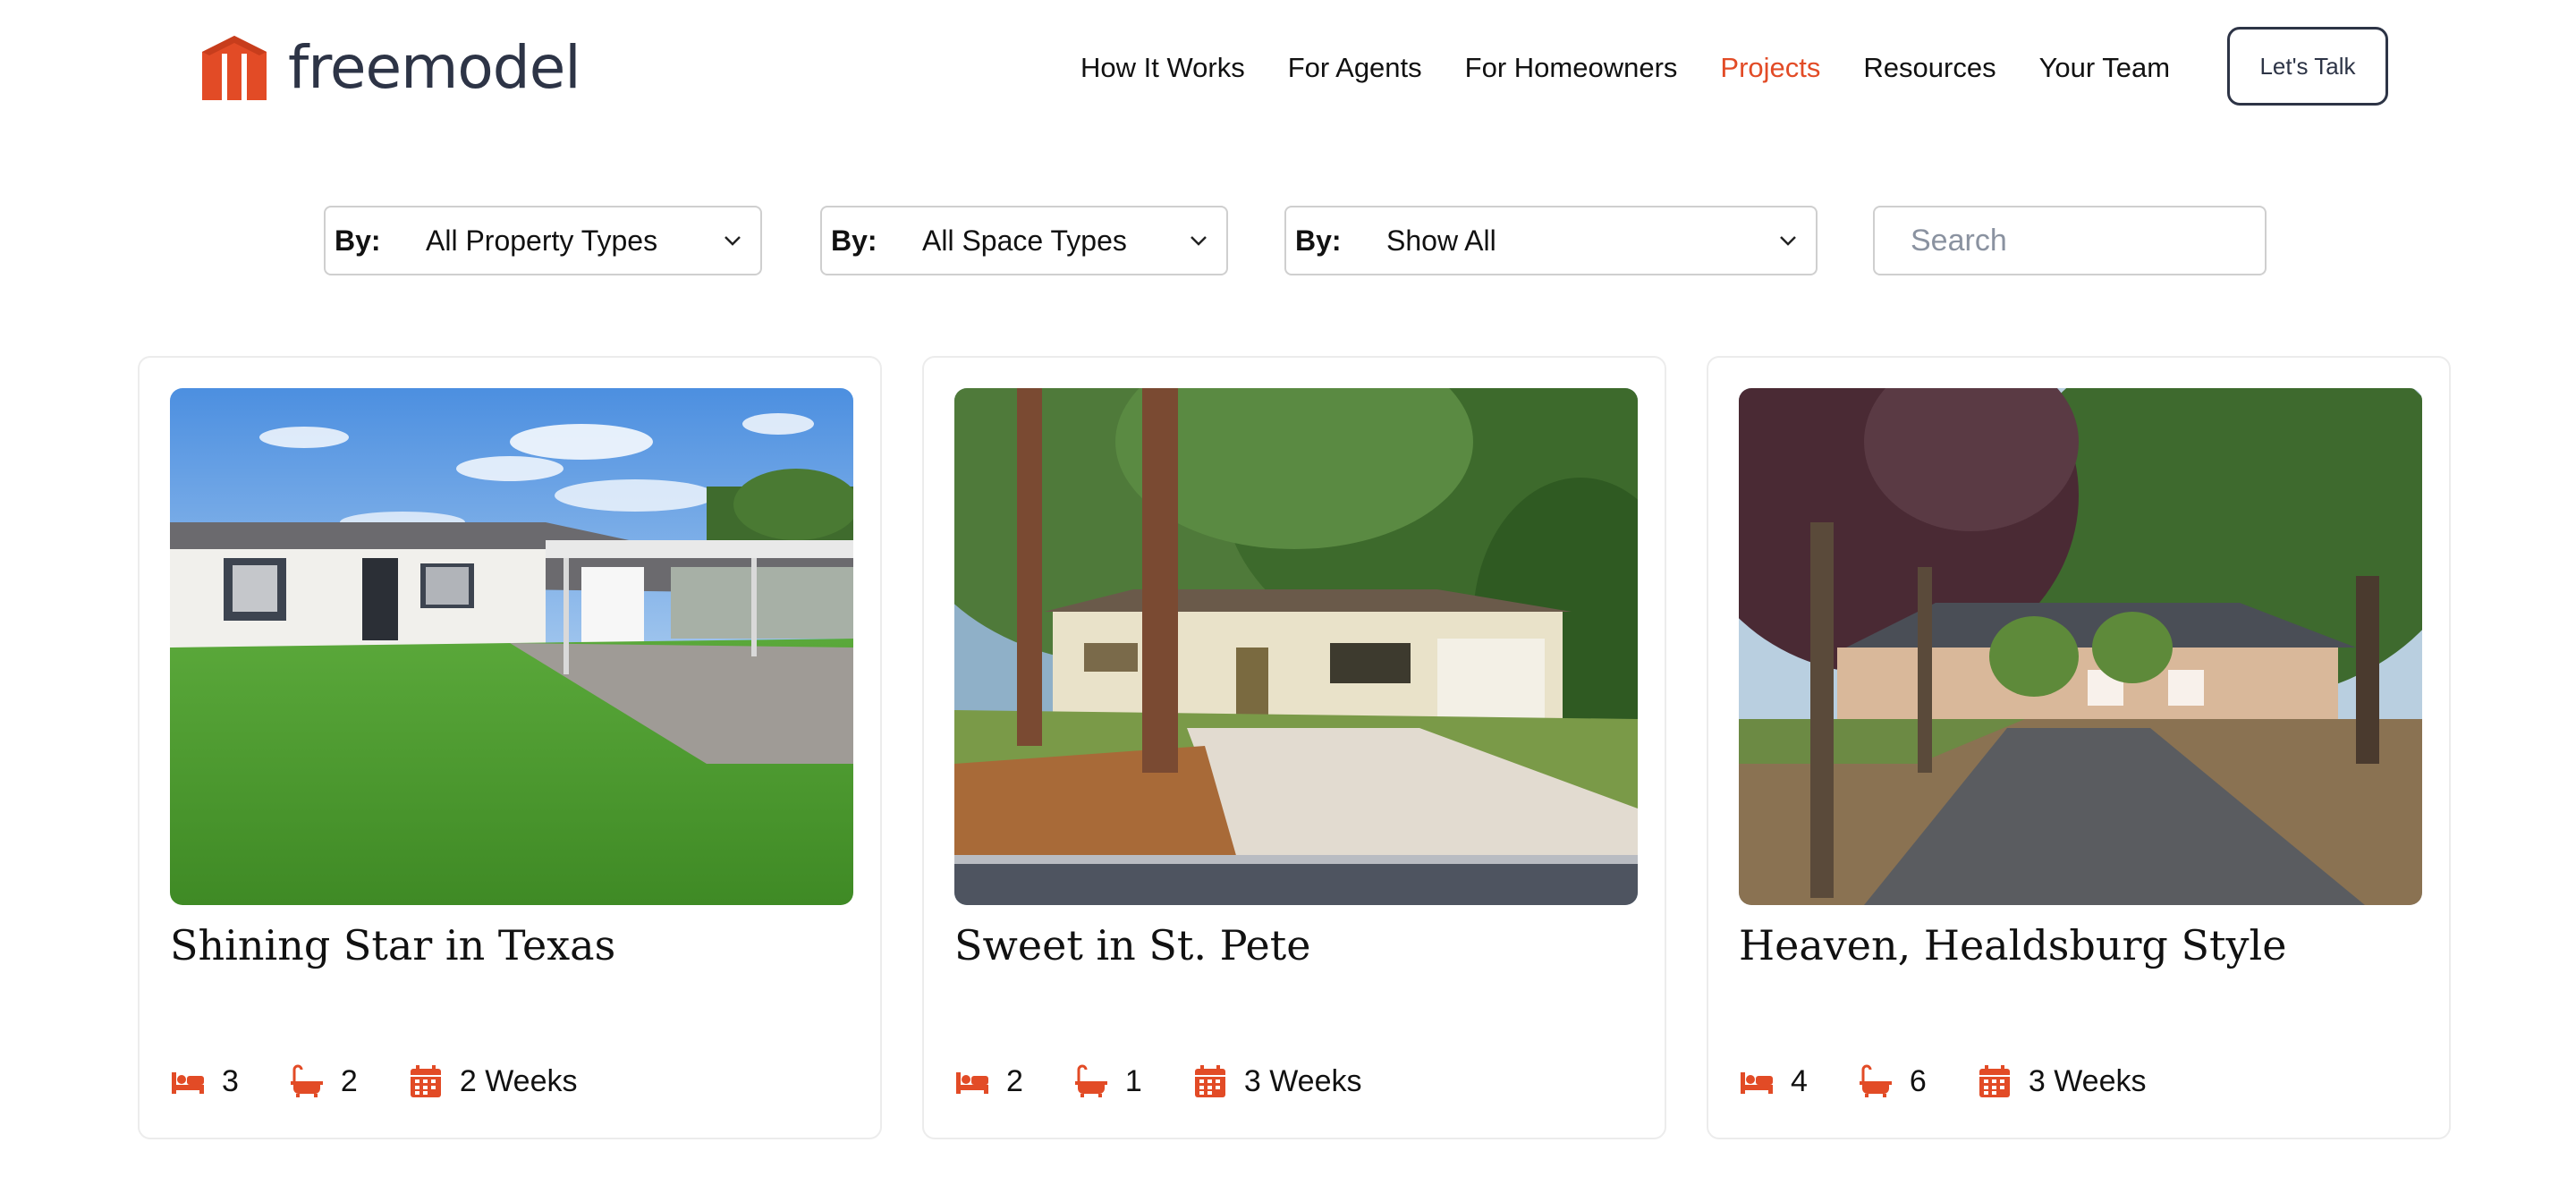  I want to click on duration-value: 2 Weeks, so click(518, 1080).